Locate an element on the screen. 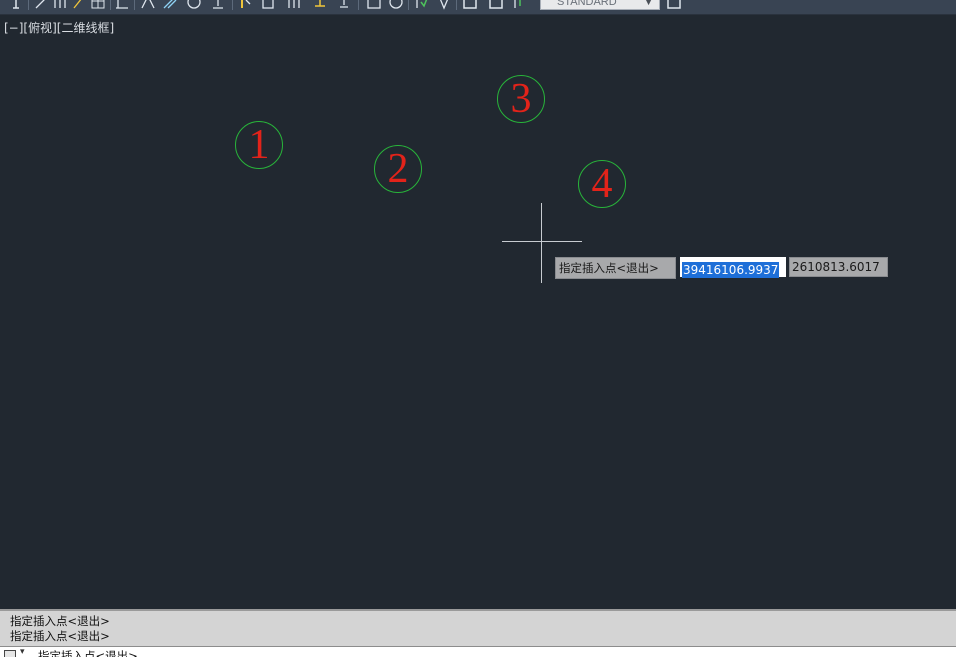  dynamic-input-prompt: 指定插入点<退出> is located at coordinates (615, 268).